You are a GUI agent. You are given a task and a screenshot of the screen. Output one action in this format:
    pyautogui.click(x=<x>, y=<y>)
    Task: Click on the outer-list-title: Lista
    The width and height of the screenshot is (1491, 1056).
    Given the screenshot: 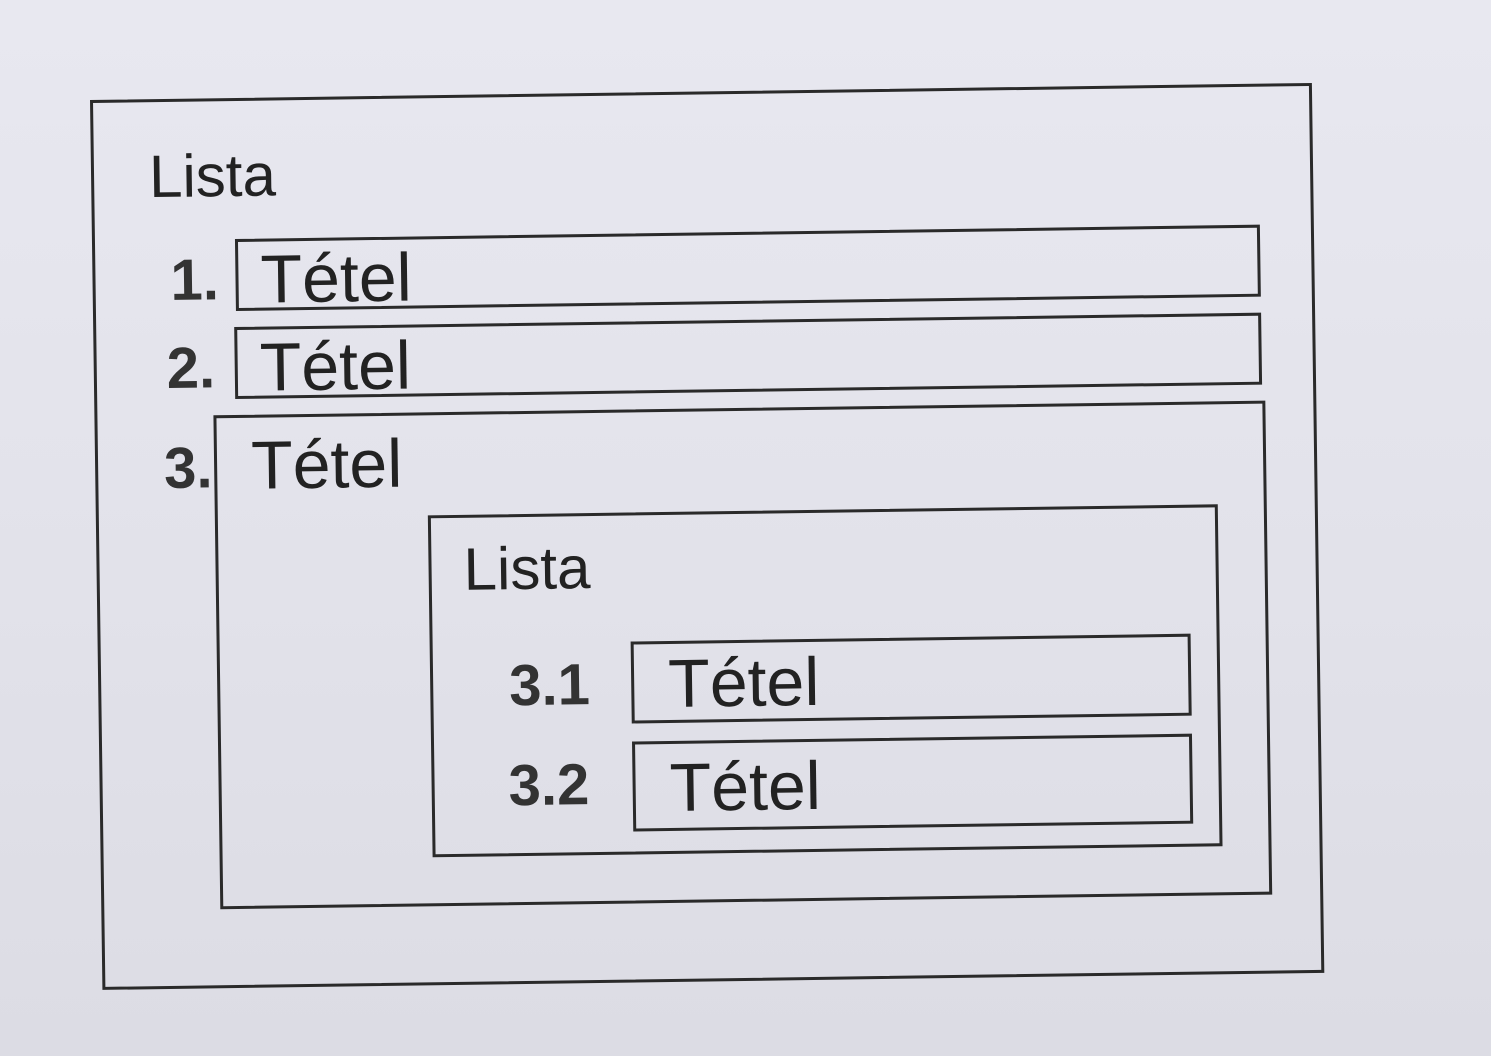 What is the action you would take?
    pyautogui.click(x=212, y=176)
    